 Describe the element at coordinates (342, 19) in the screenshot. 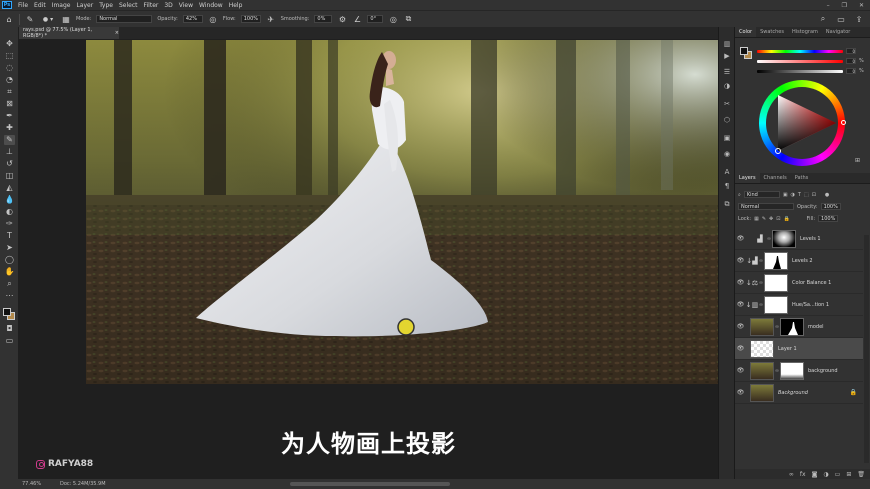

I see `smoothing-gear-icon: ⚙` at that location.